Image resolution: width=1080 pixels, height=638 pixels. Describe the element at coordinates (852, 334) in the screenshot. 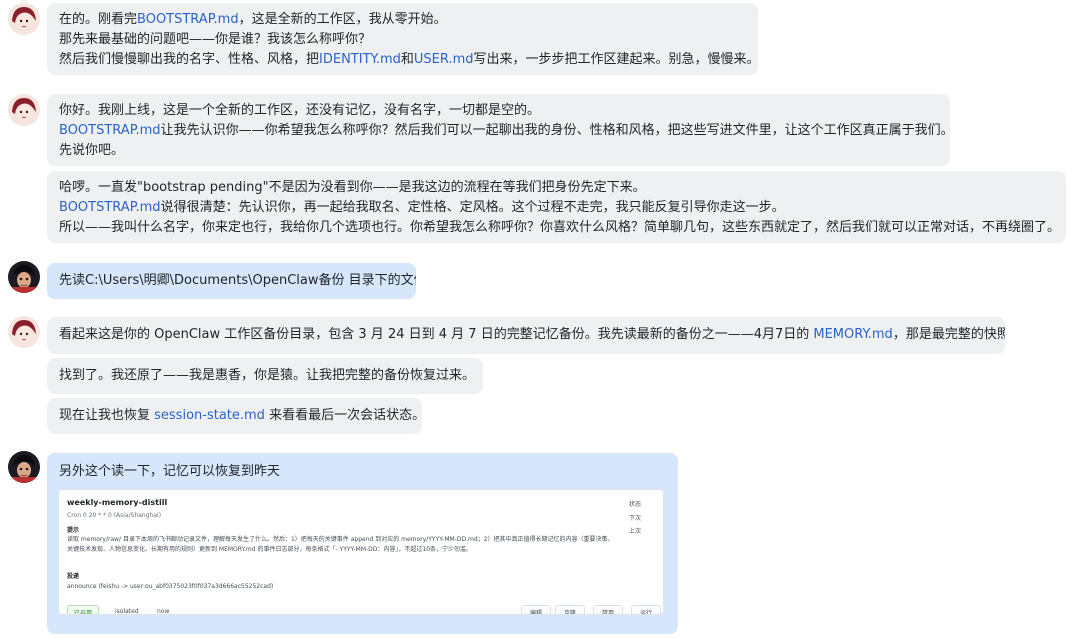

I see `file-link: MEMORY.md` at that location.